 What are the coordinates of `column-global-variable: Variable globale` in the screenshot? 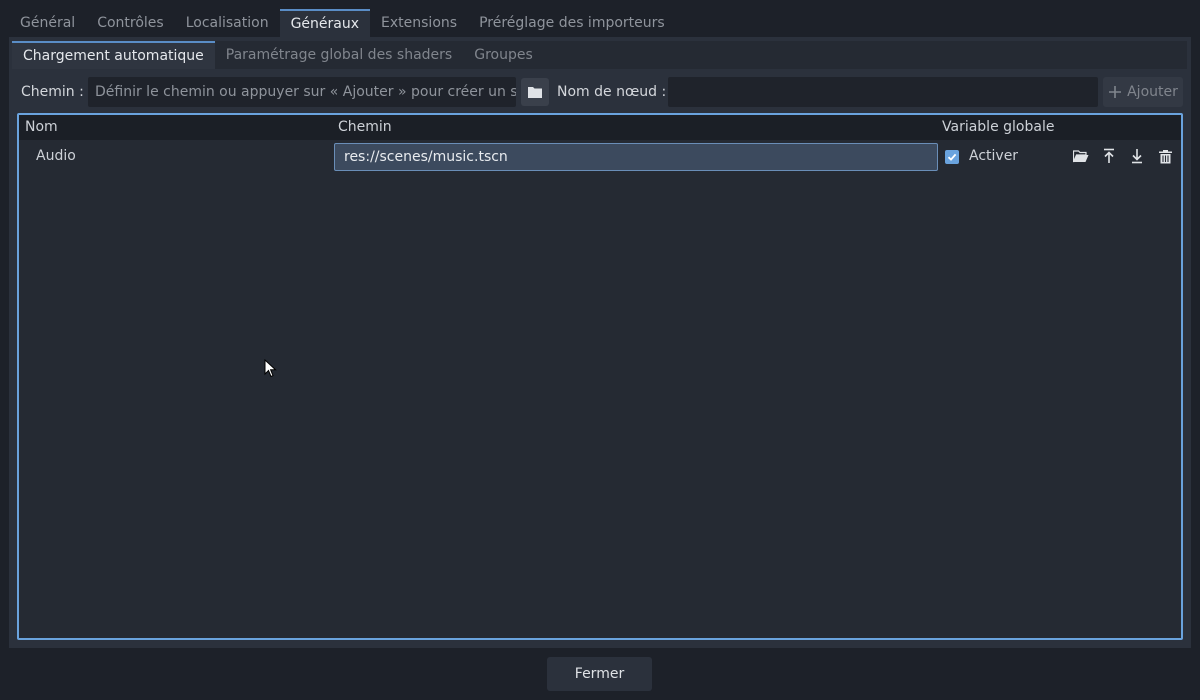 It's located at (998, 127).